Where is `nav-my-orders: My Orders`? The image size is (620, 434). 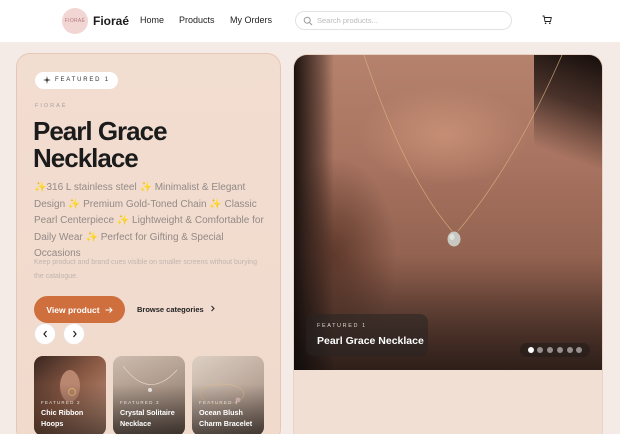
nav-my-orders: My Orders is located at coordinates (251, 20).